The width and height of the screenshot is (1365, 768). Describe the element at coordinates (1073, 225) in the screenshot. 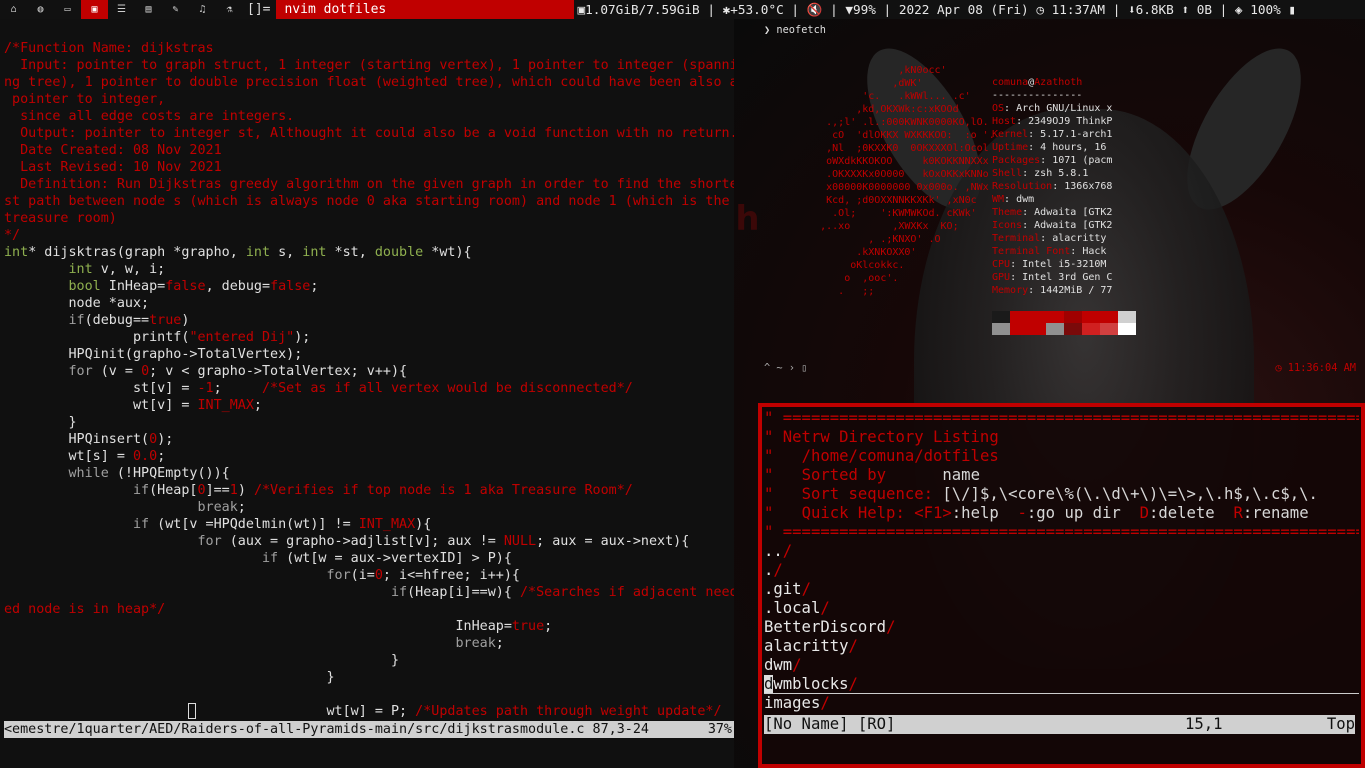

I see `info-value: Adwaita [GTK2` at that location.